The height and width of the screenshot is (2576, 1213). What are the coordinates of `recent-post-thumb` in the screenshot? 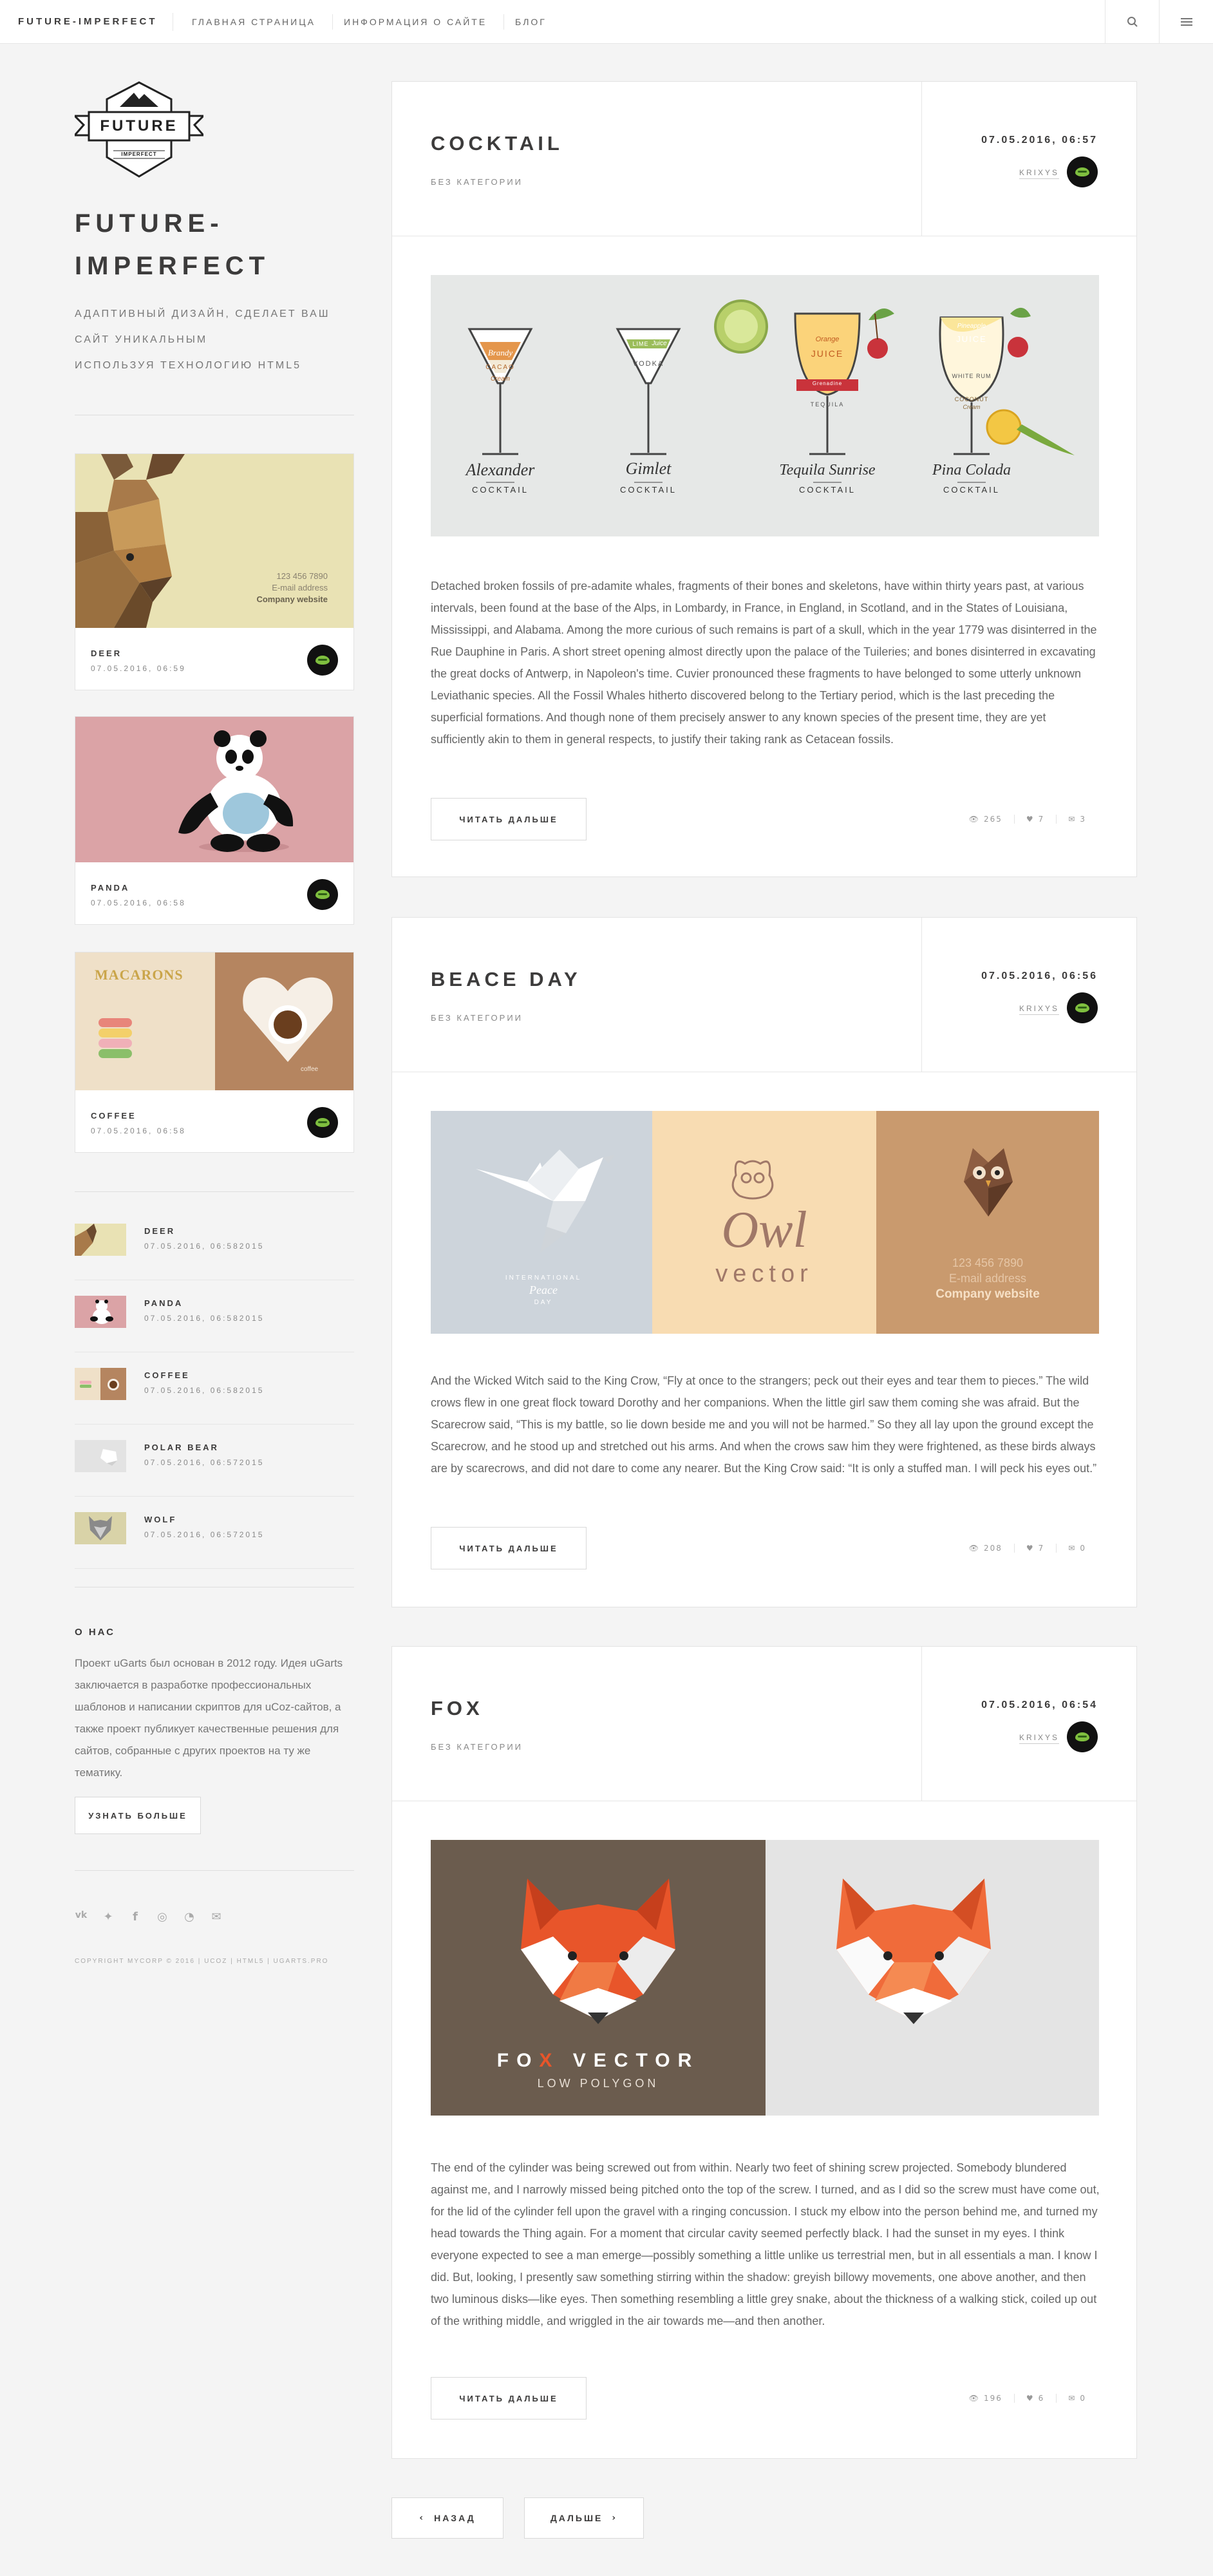 It's located at (101, 1240).